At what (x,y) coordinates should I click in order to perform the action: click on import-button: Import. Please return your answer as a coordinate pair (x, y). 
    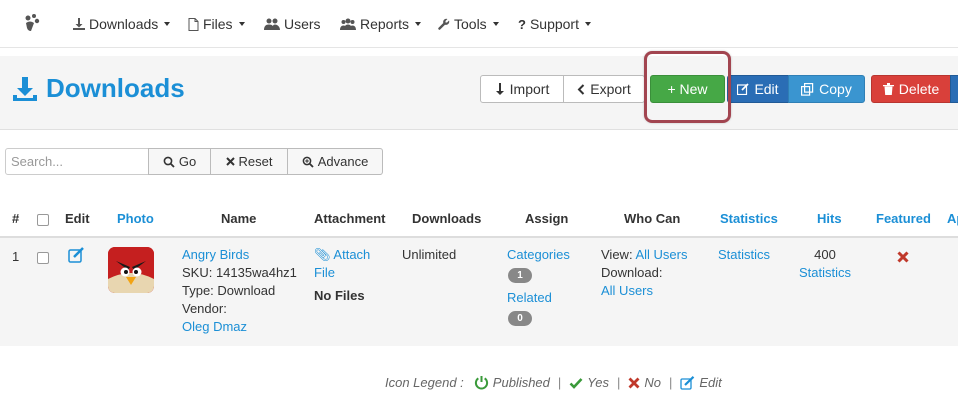
    Looking at the image, I should click on (522, 89).